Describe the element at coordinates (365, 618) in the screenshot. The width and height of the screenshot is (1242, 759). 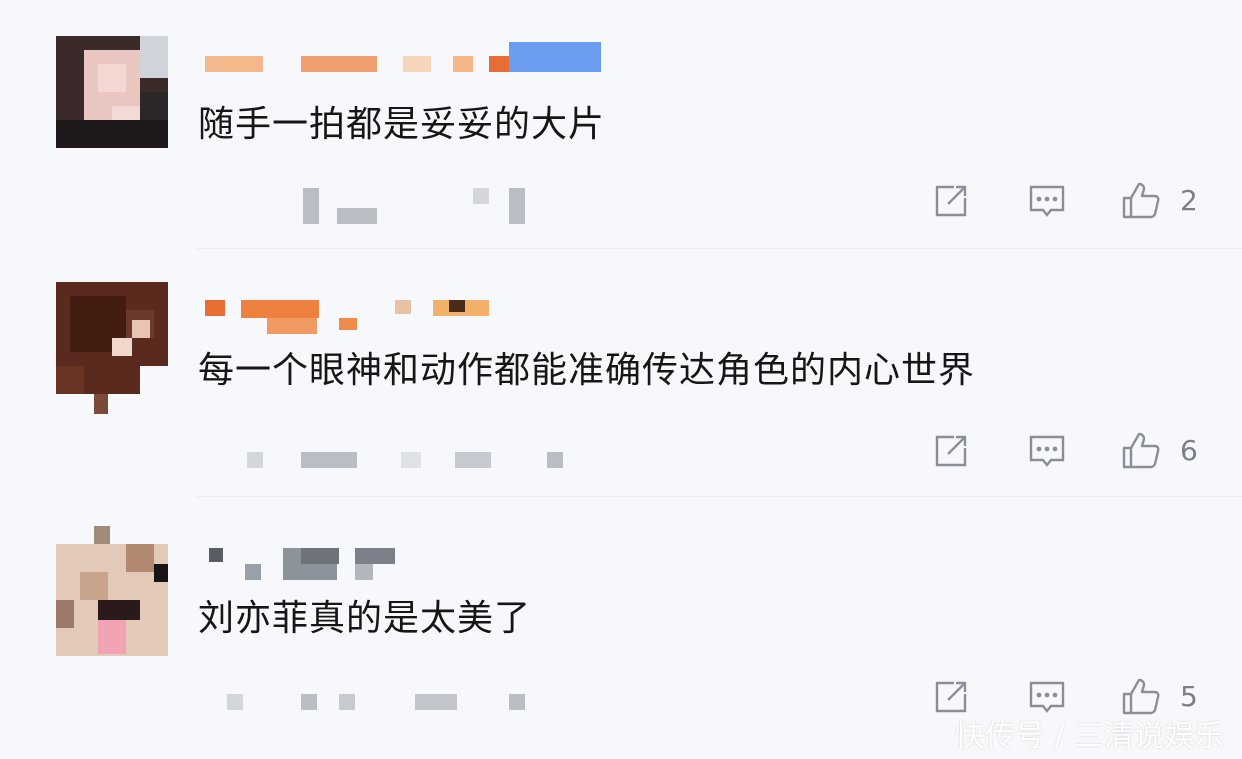
I see `comment-text: 刘亦菲真的是太美了` at that location.